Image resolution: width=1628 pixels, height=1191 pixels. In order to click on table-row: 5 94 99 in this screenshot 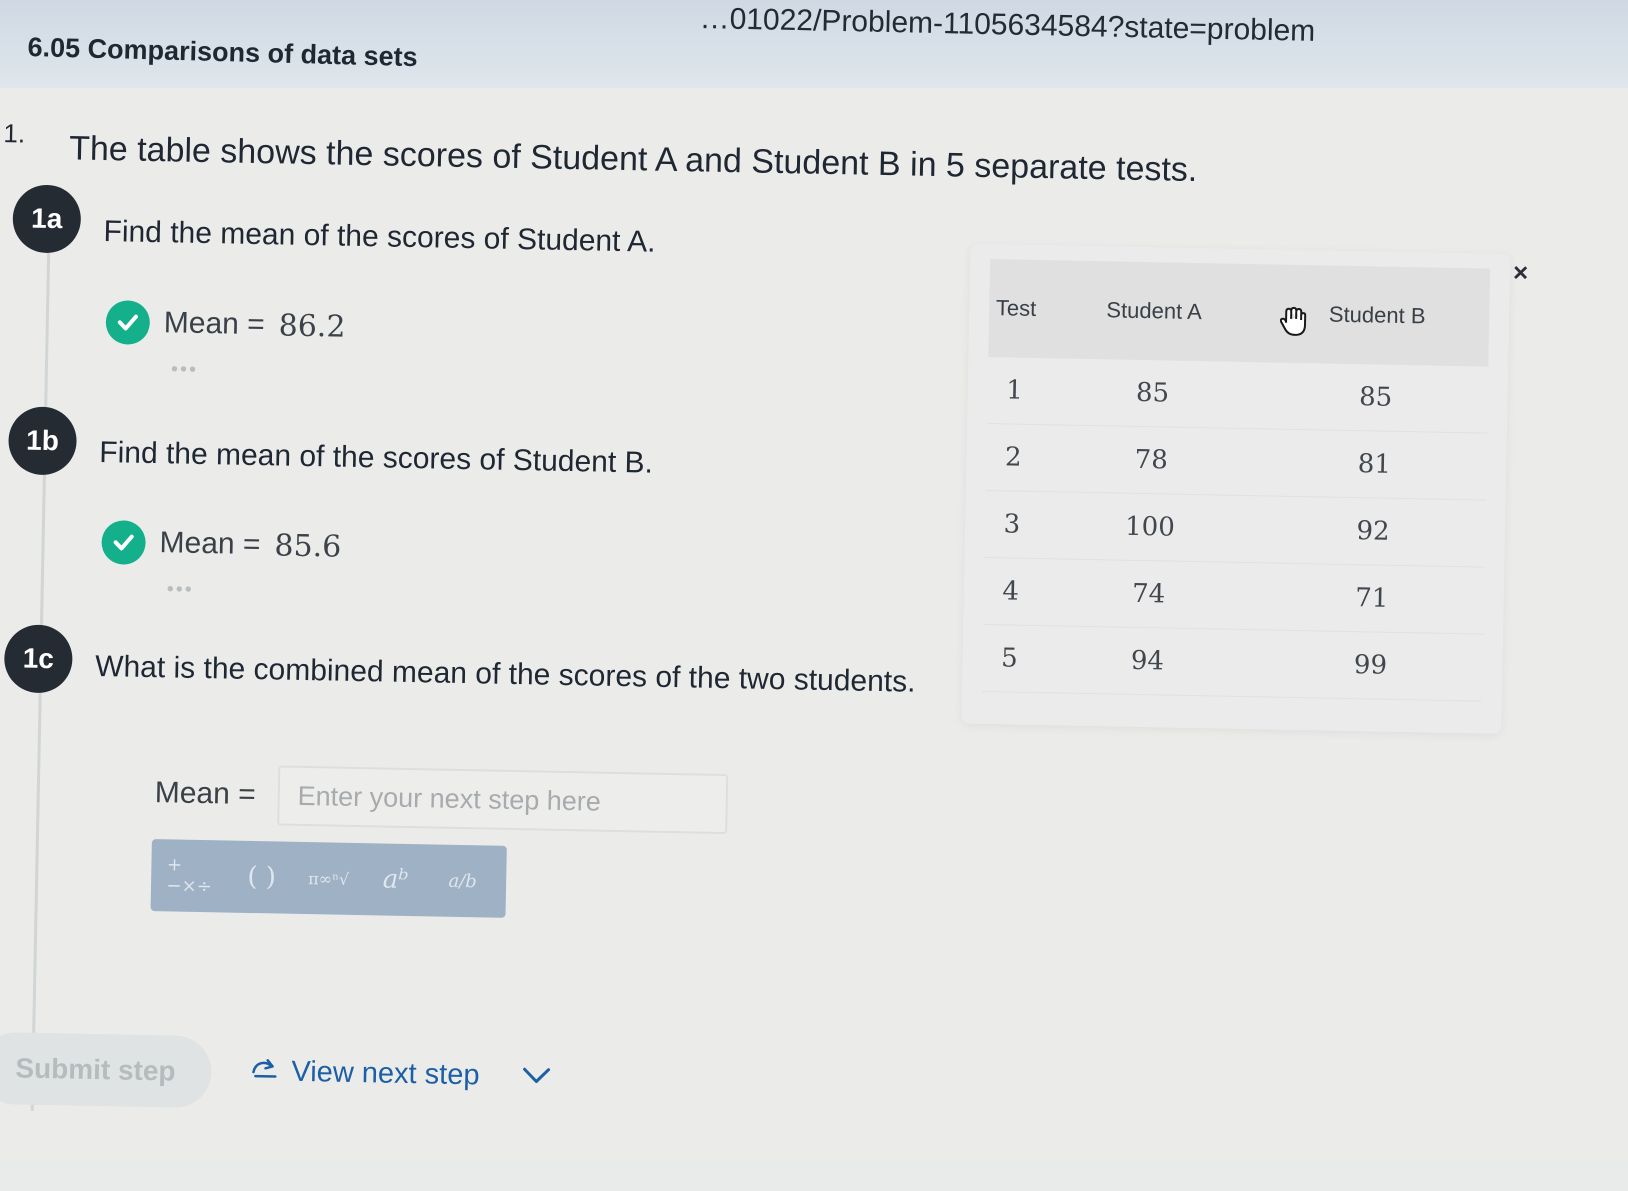, I will do `click(1232, 663)`.